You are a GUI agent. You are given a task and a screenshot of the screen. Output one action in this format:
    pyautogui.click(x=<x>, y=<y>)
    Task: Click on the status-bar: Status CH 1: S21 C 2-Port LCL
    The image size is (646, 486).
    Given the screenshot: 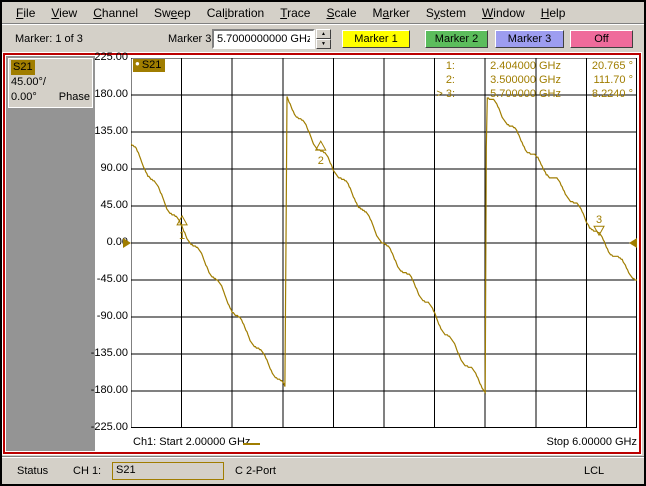 What is the action you would take?
    pyautogui.click(x=323, y=470)
    